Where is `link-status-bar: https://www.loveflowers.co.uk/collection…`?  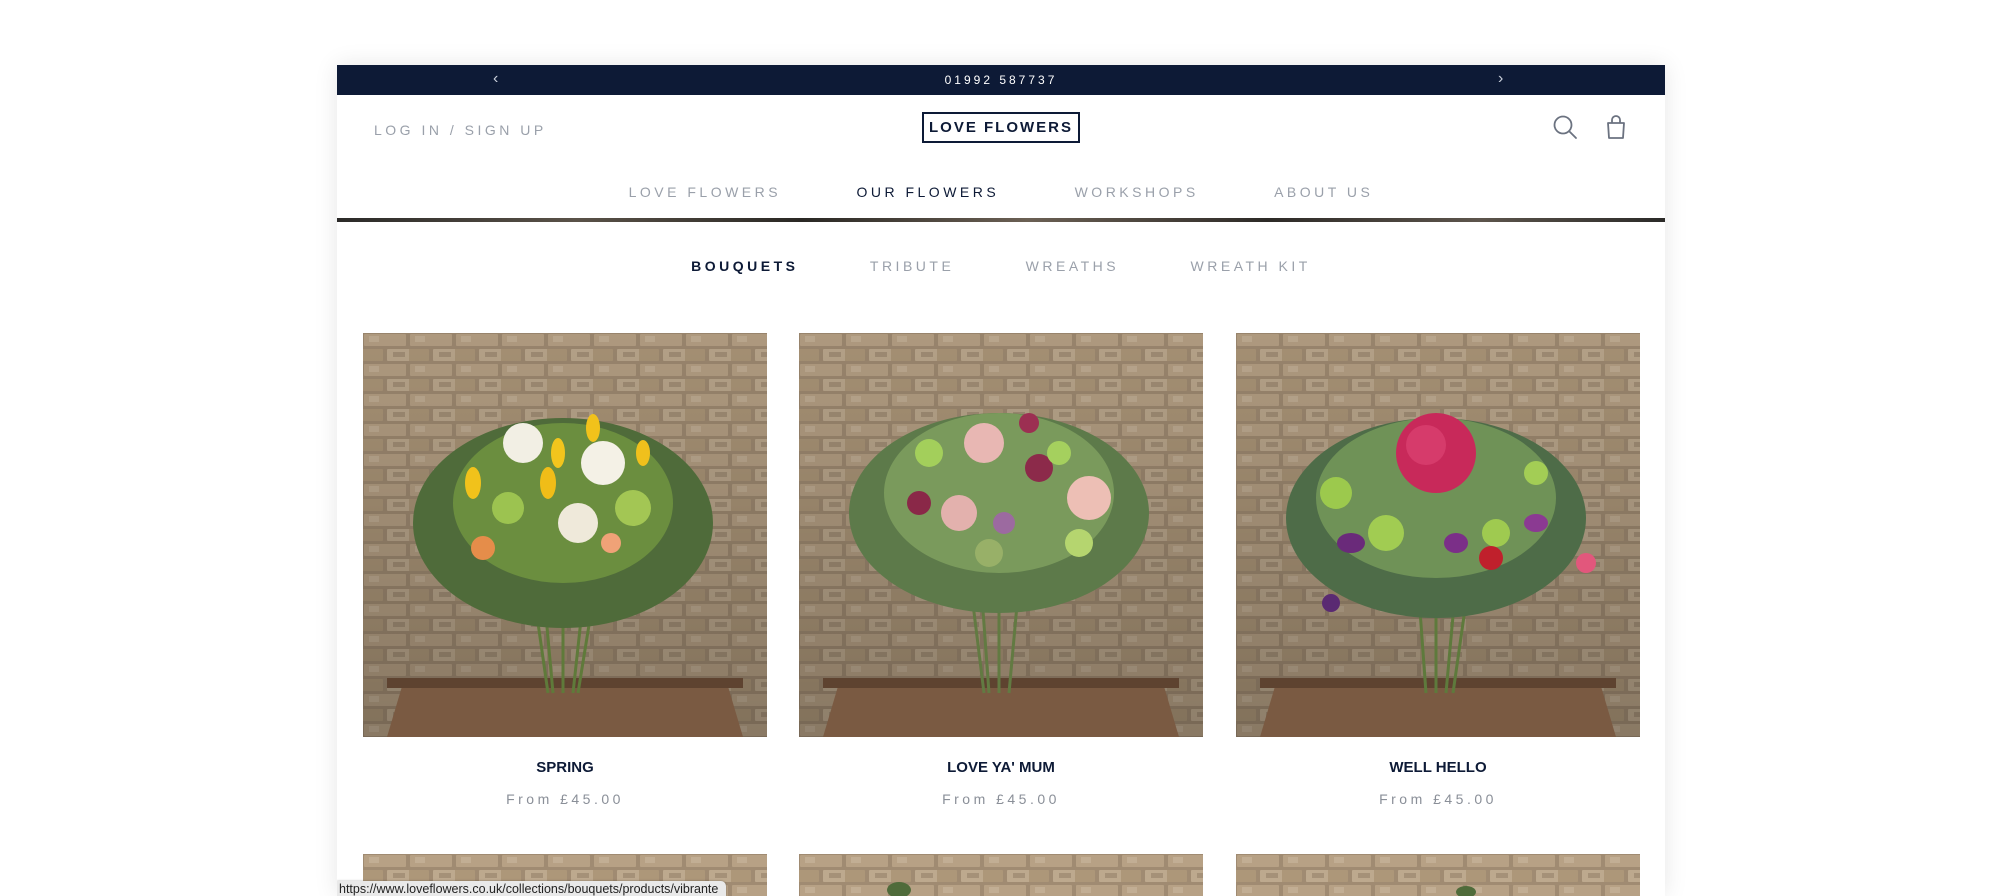 link-status-bar: https://www.loveflowers.co.uk/collection… is located at coordinates (532, 888).